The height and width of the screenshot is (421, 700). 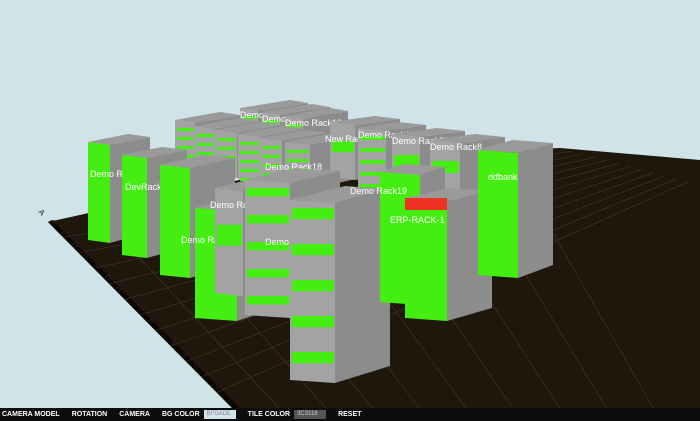 What do you see at coordinates (41, 213) in the screenshot?
I see `row-letter: A` at bounding box center [41, 213].